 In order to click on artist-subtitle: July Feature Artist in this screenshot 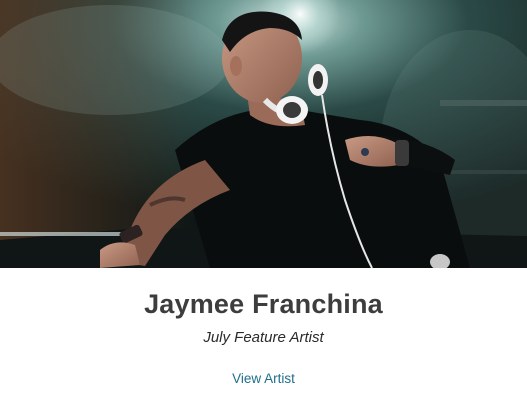, I will do `click(263, 337)`.